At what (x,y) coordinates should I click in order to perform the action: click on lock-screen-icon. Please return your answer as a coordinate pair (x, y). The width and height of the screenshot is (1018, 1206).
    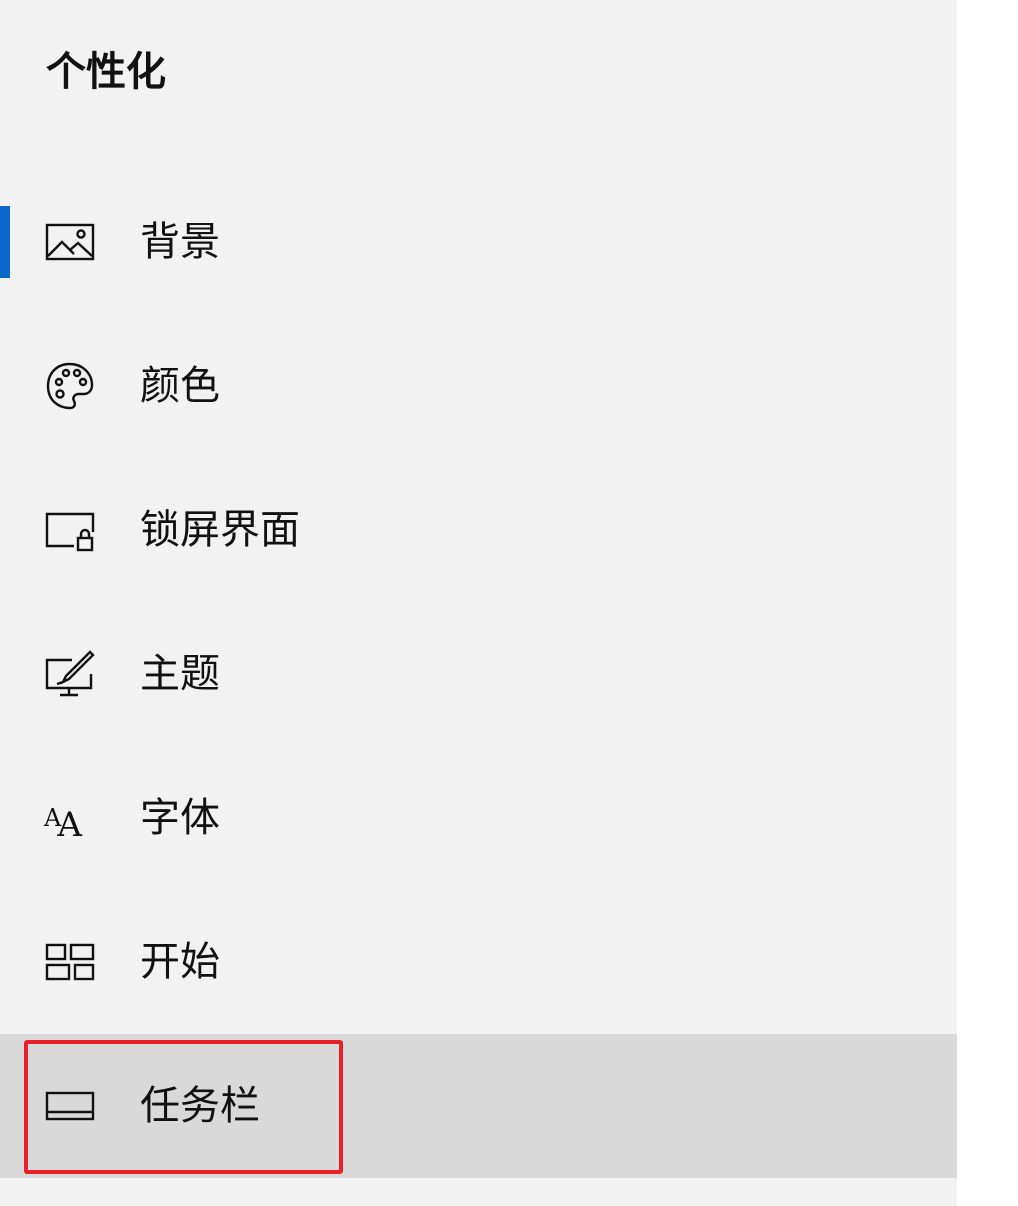
    Looking at the image, I should click on (70, 530).